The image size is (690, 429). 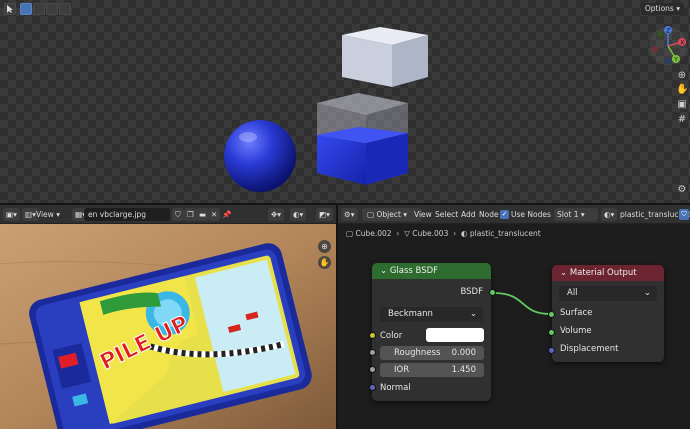 I want to click on surface-input-socket, so click(x=551, y=314).